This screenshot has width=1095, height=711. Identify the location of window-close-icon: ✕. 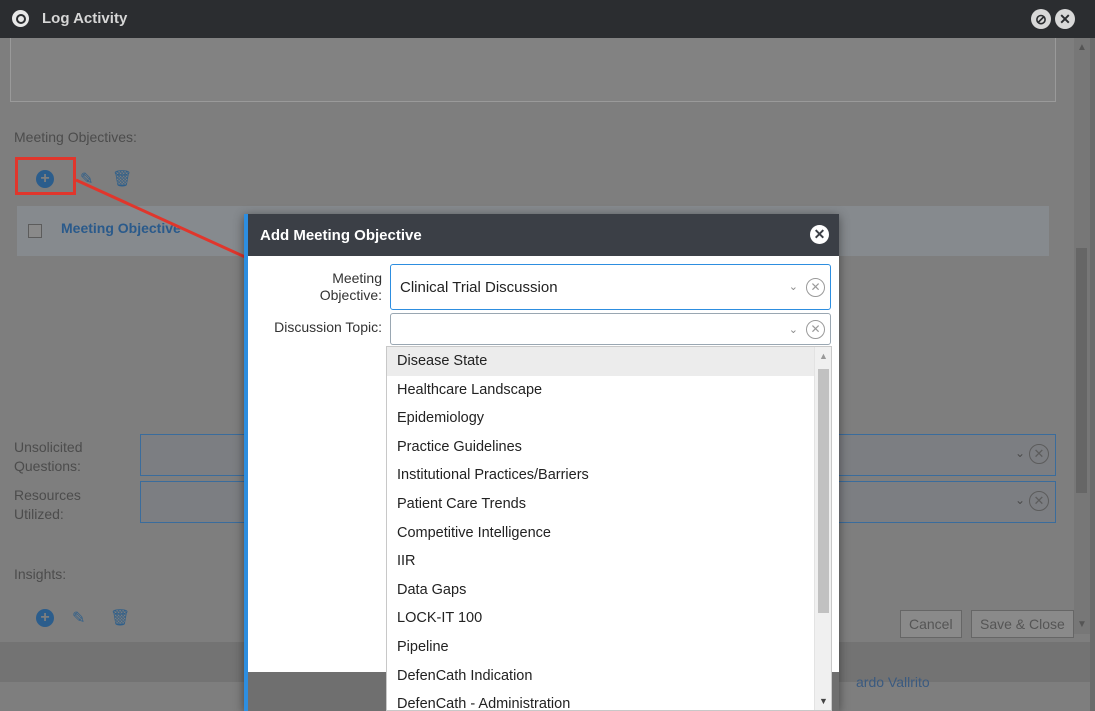
(1065, 19).